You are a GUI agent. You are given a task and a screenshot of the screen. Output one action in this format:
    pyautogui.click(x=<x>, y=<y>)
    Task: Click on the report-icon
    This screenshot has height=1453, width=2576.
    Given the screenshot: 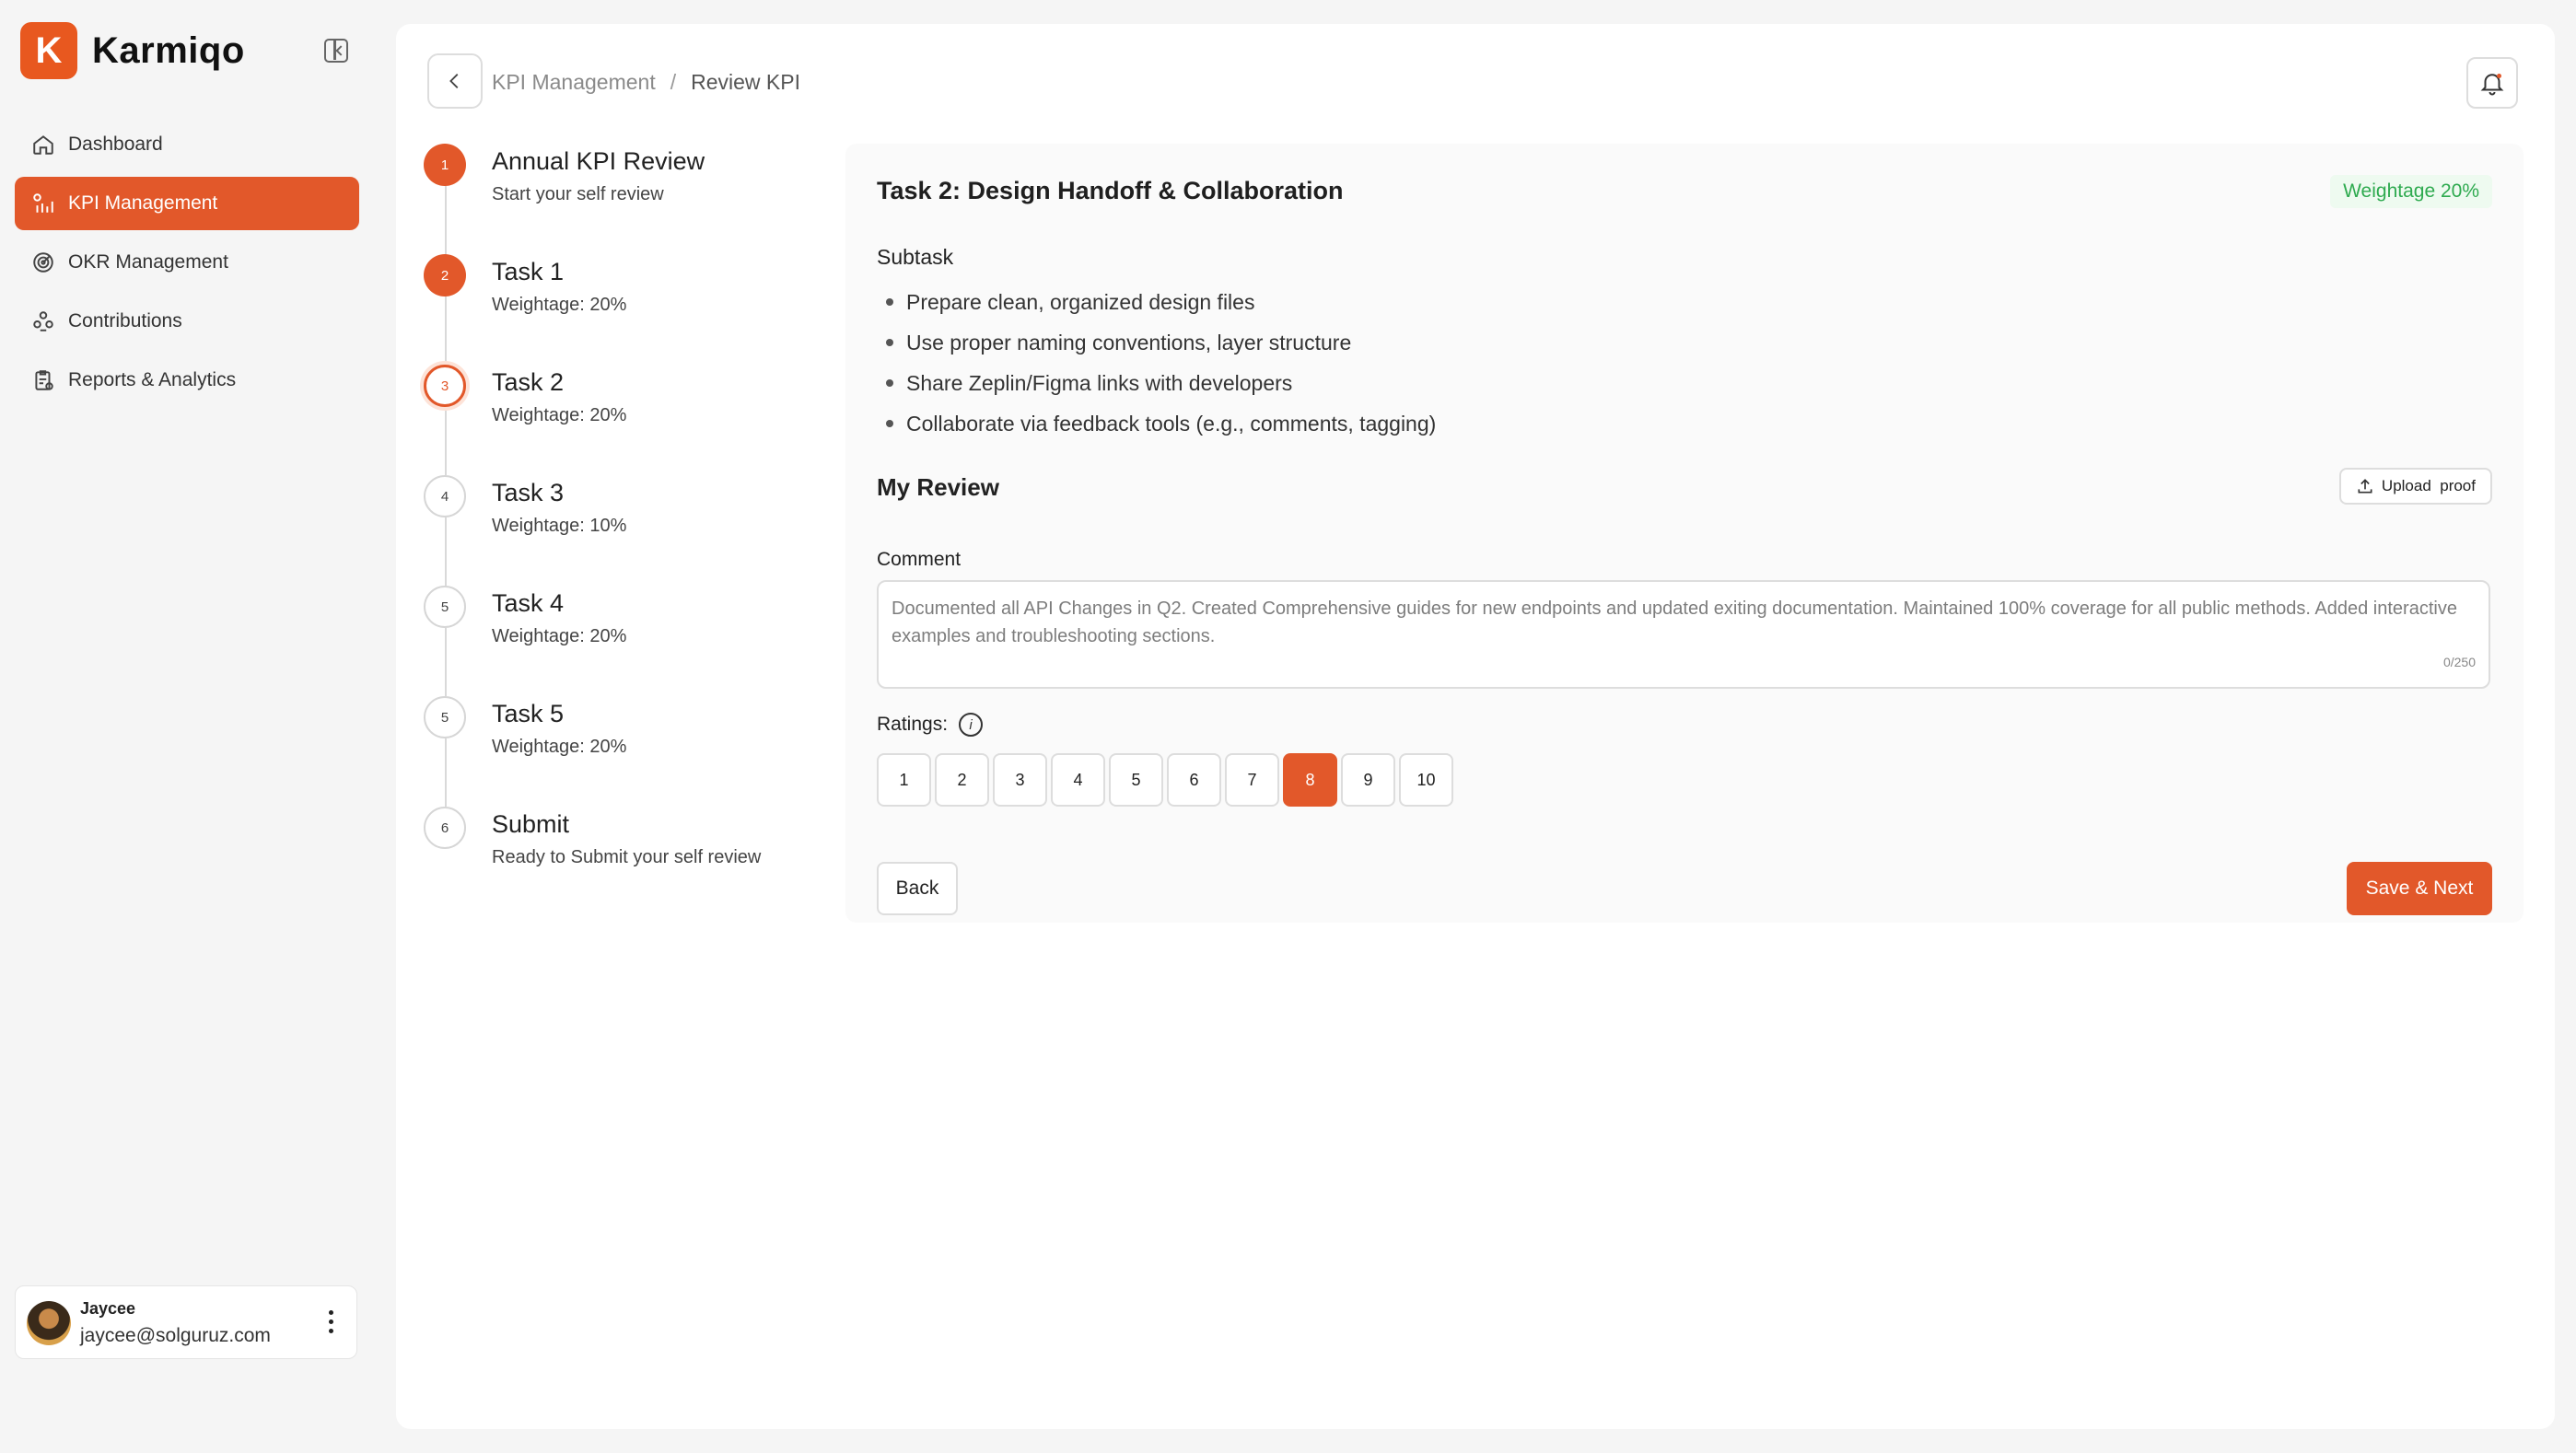 What is the action you would take?
    pyautogui.click(x=43, y=380)
    